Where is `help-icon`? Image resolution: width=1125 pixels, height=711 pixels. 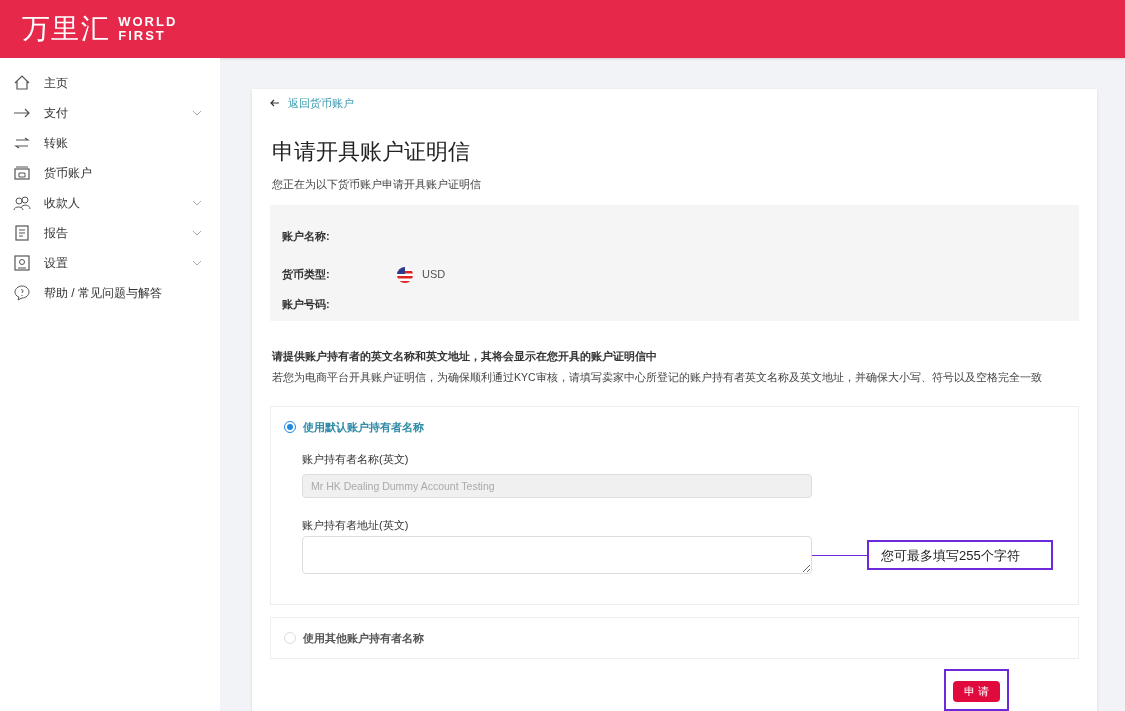 help-icon is located at coordinates (22, 293).